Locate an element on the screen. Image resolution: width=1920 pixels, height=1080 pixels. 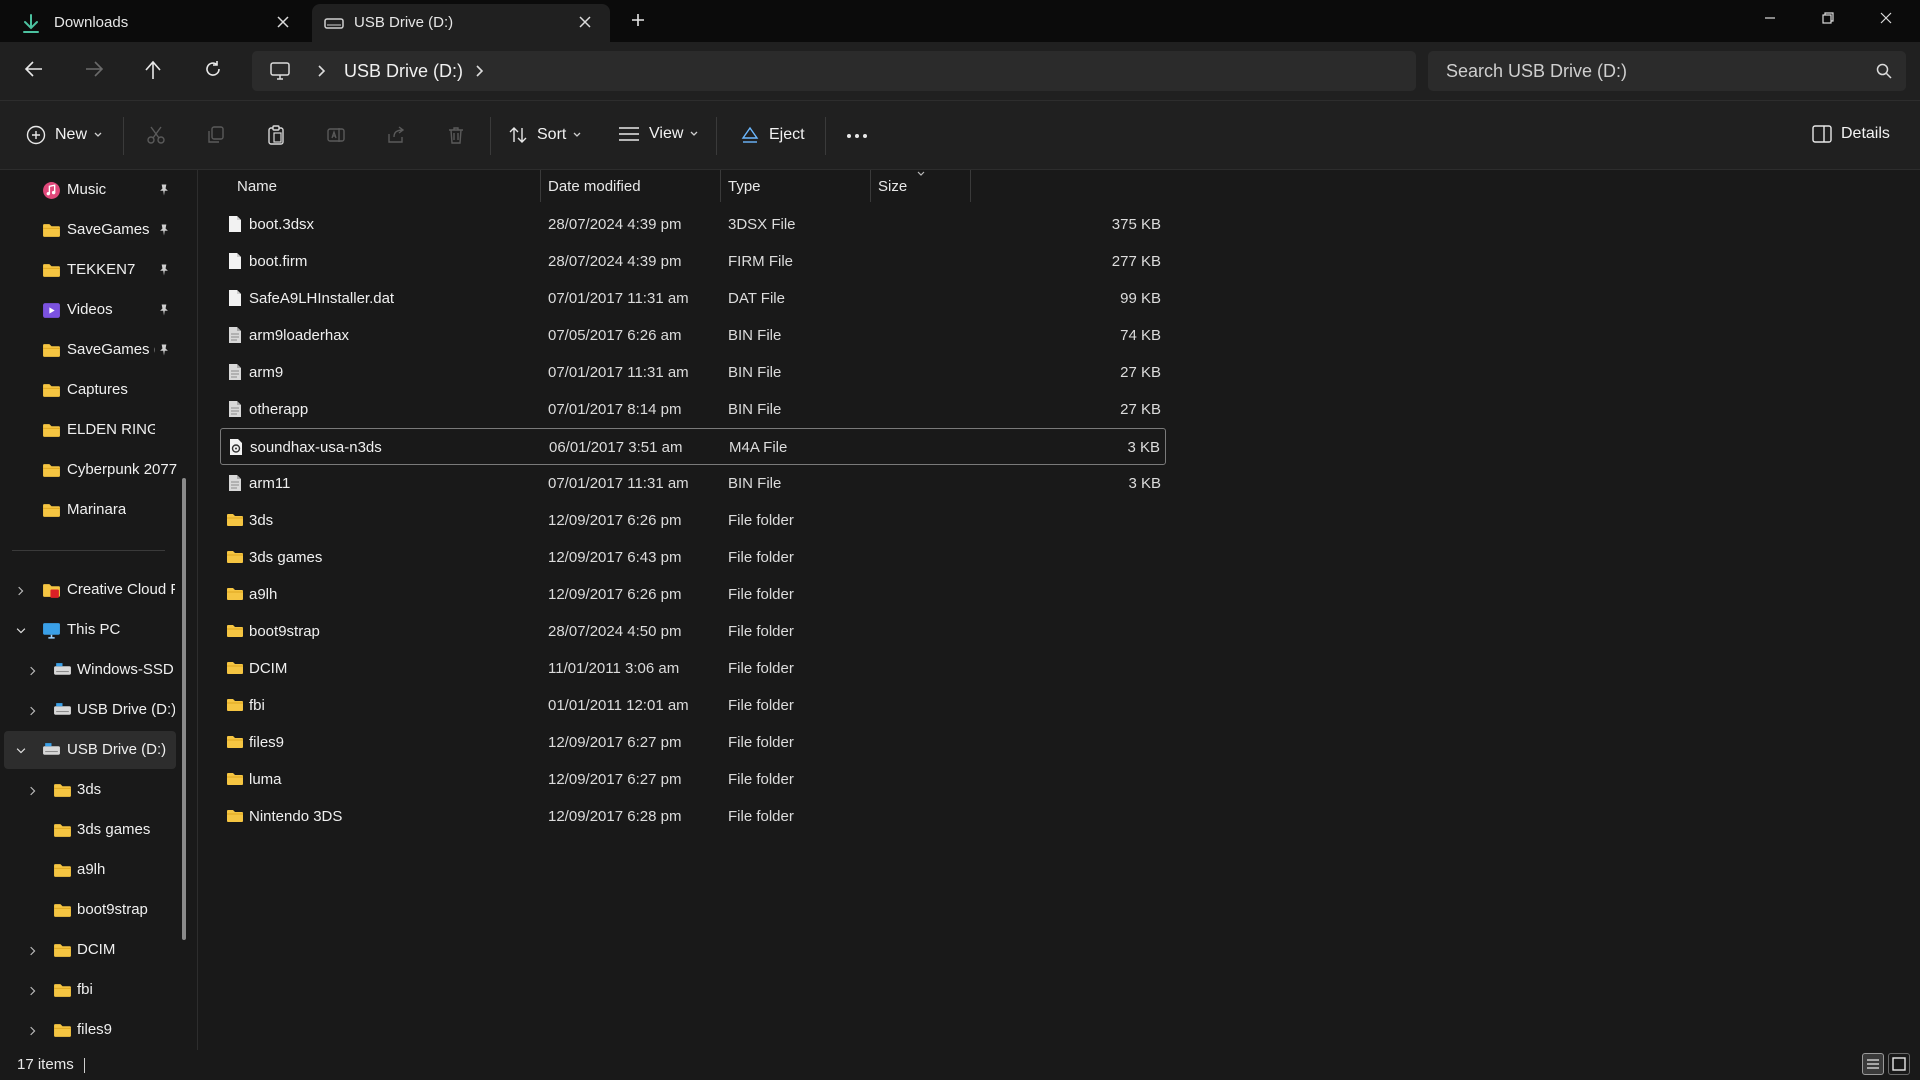
delete-icon is located at coordinates (456, 135).